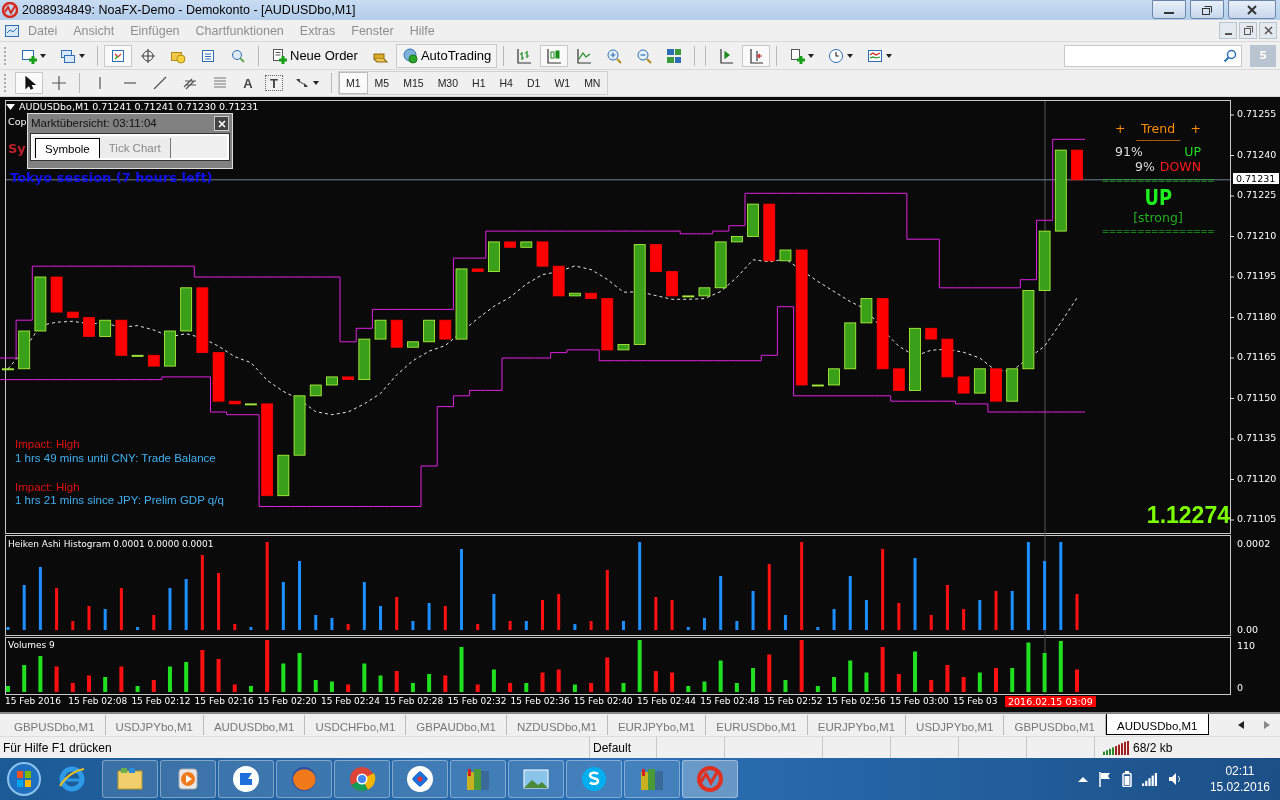 The image size is (1280, 800). What do you see at coordinates (208, 55) in the screenshot?
I see `list-icon` at bounding box center [208, 55].